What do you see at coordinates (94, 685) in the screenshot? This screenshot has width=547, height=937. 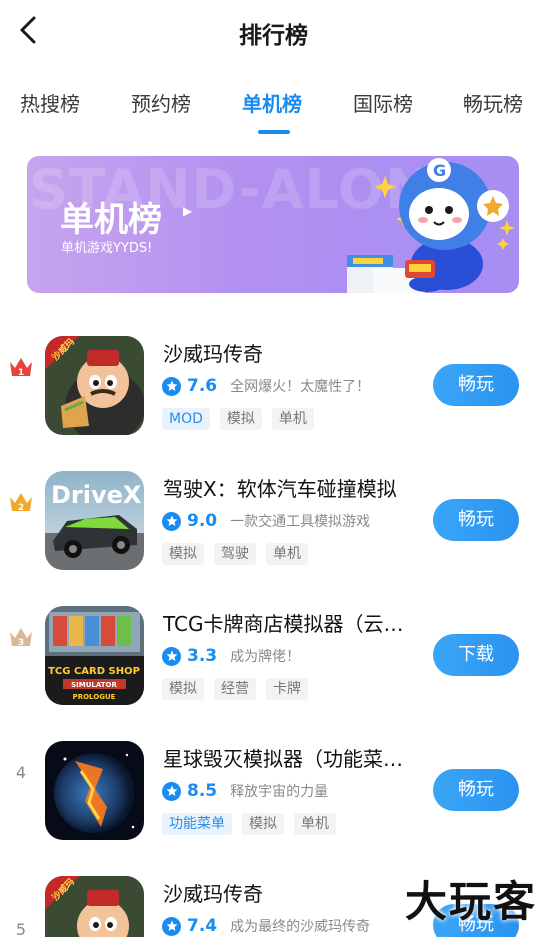 I see `icon-subtitle-text: SIMULATOR` at bounding box center [94, 685].